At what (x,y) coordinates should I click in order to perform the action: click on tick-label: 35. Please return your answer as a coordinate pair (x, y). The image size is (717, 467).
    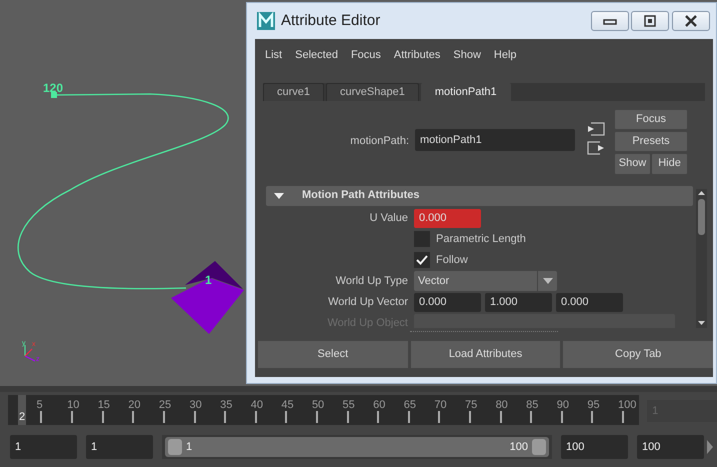
    Looking at the image, I should click on (226, 405).